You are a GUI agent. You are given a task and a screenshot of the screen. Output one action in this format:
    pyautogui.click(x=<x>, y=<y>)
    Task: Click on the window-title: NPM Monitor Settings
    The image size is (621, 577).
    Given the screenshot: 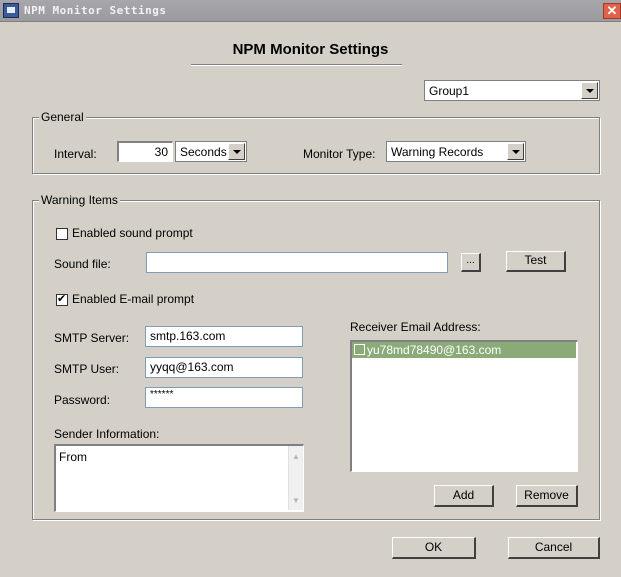 What is the action you would take?
    pyautogui.click(x=95, y=10)
    